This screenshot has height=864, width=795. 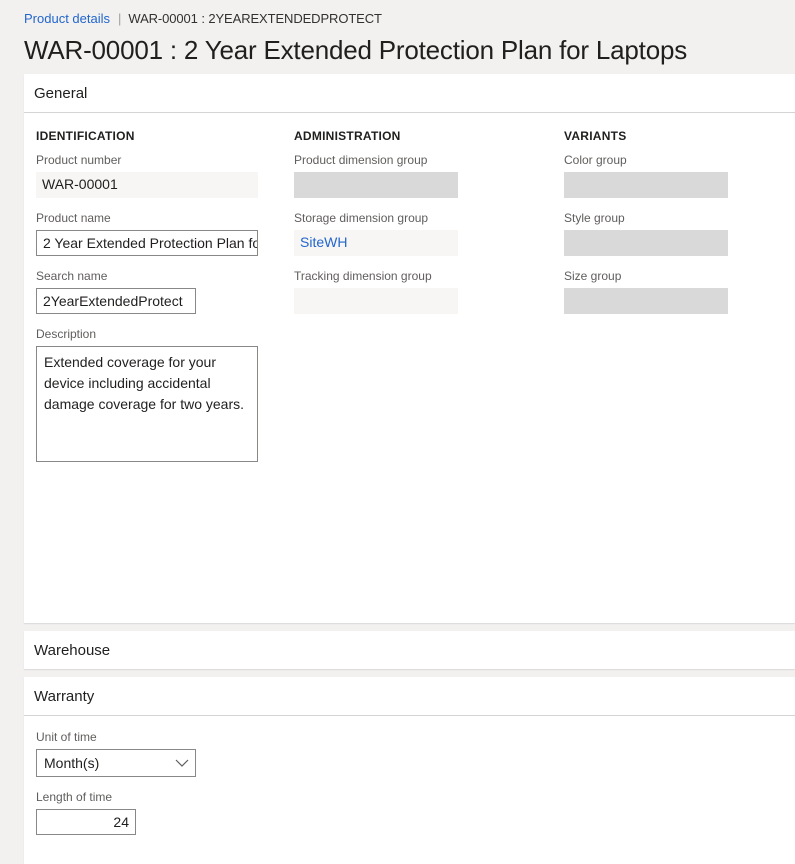 I want to click on input-tracking-dimension-group, so click(x=376, y=301).